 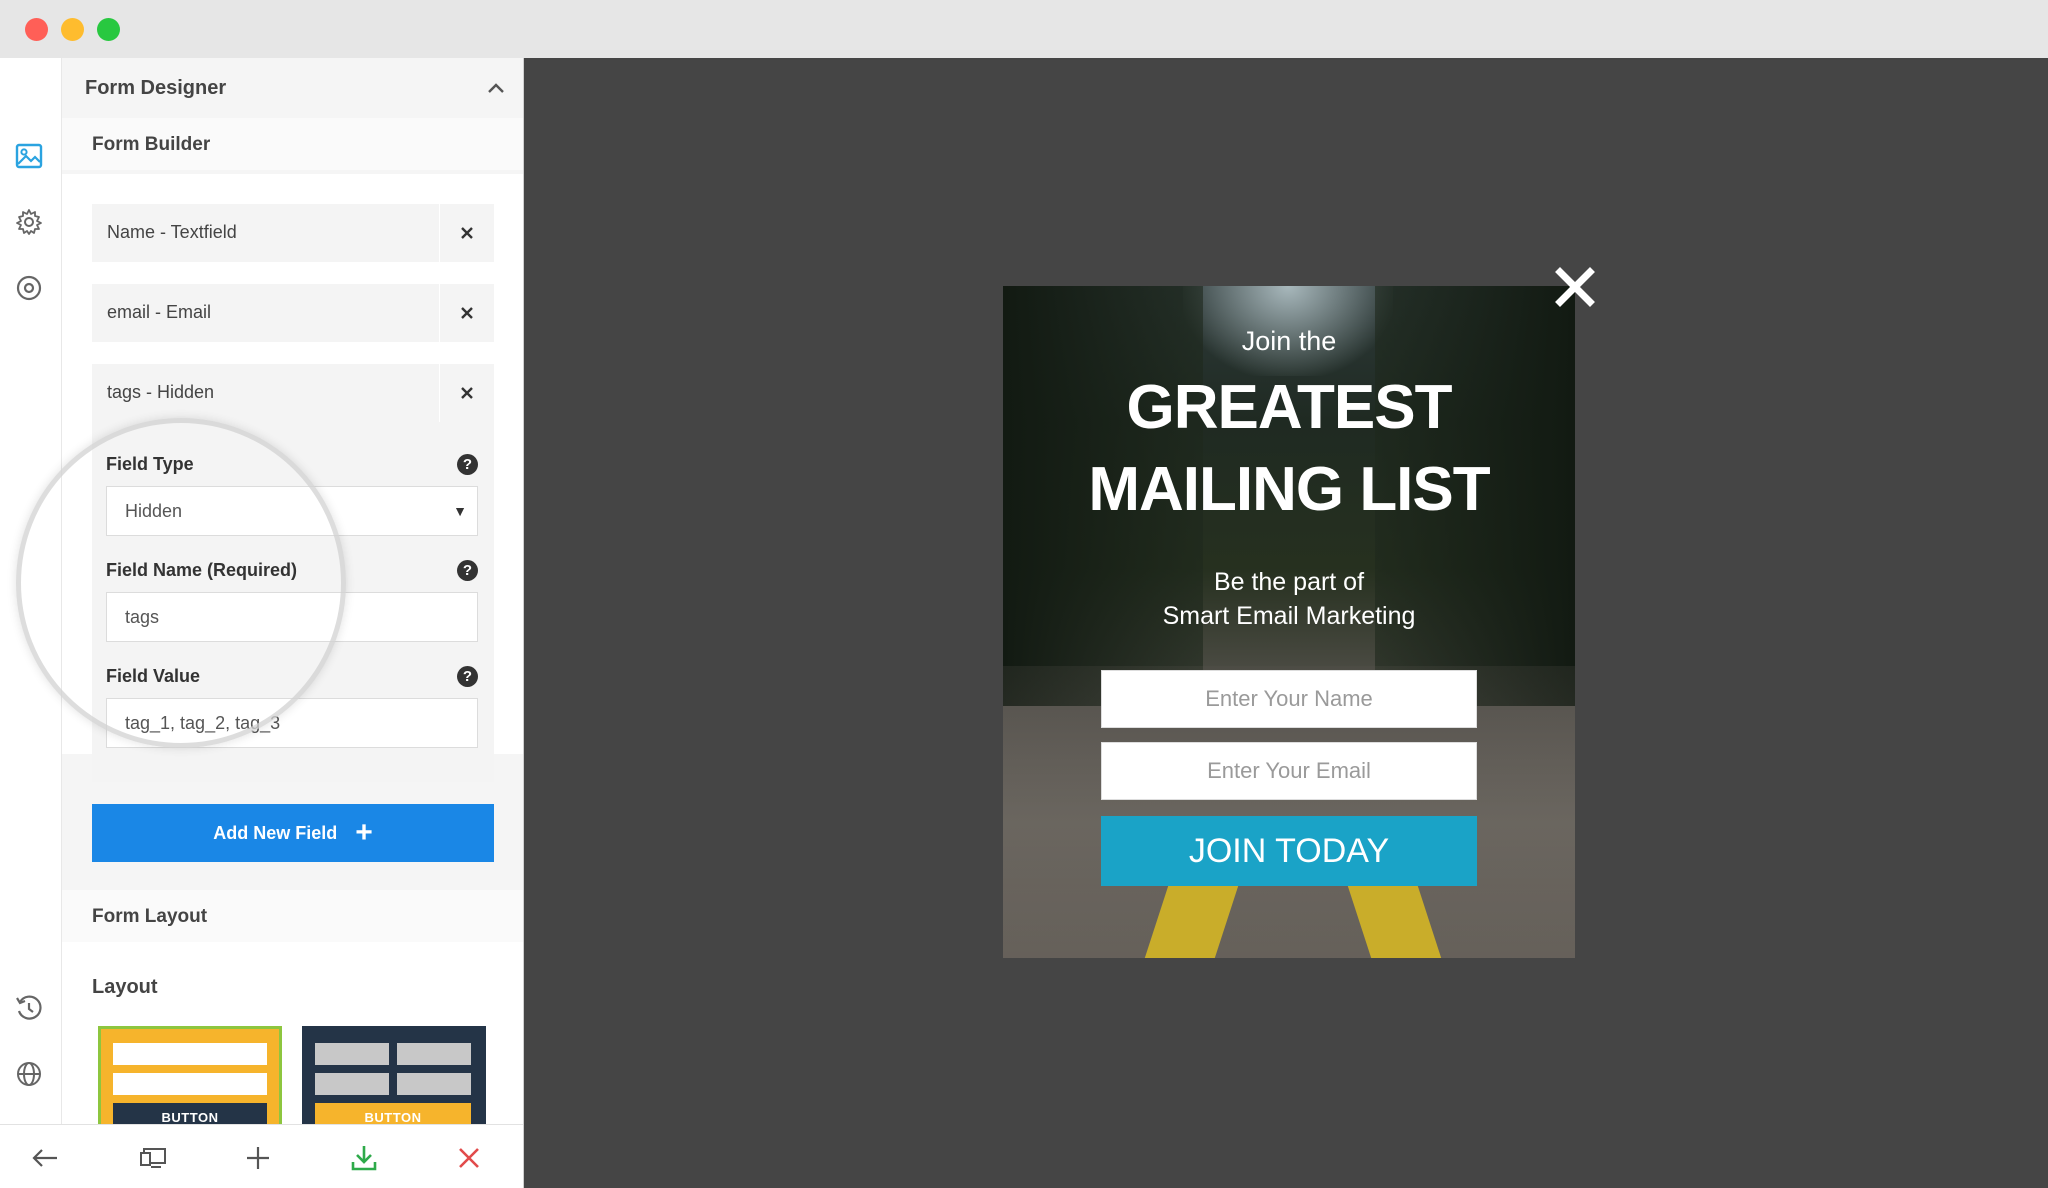 I want to click on field-row-label: Name - Textfield, so click(x=172, y=232).